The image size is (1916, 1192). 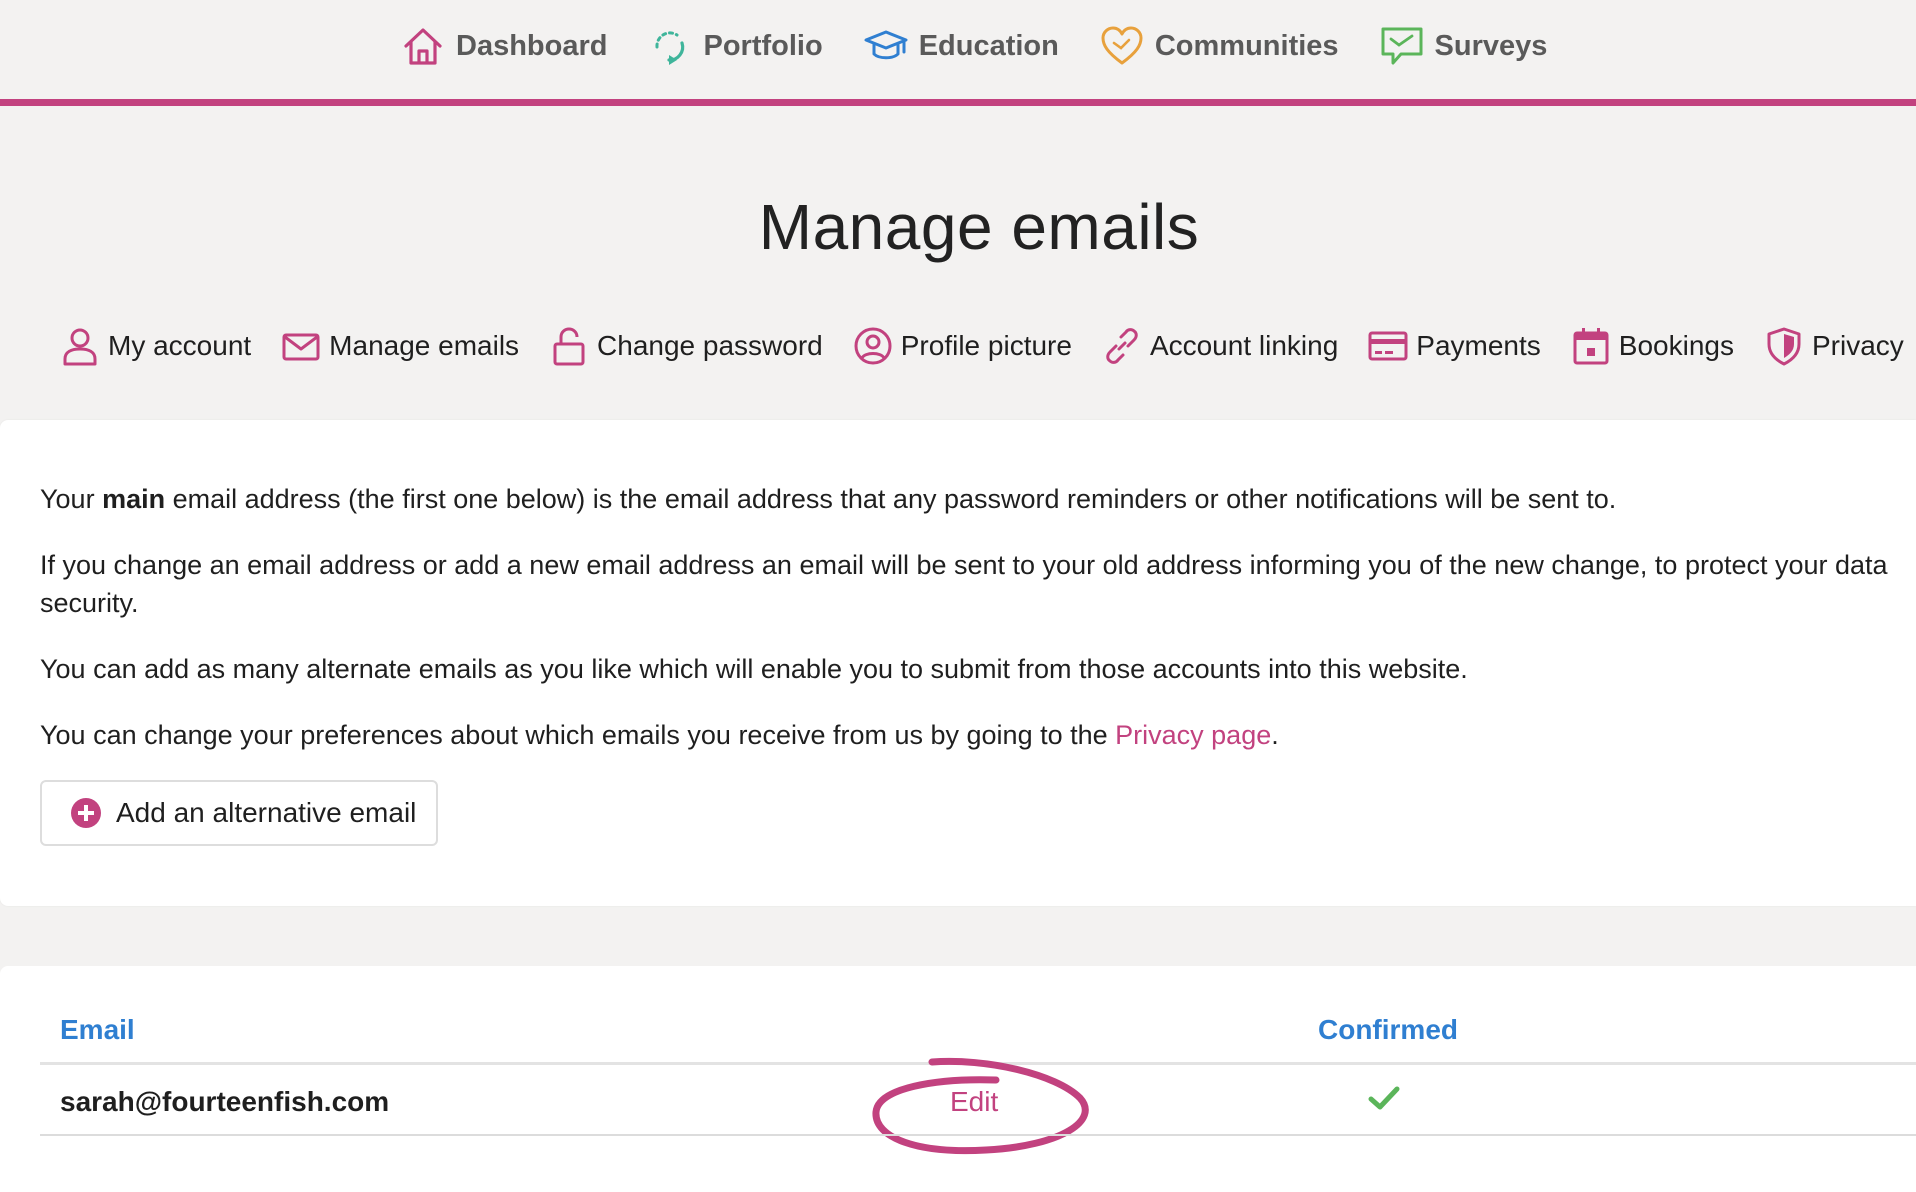 What do you see at coordinates (1478, 345) in the screenshot?
I see `subnav-item-label: Payments` at bounding box center [1478, 345].